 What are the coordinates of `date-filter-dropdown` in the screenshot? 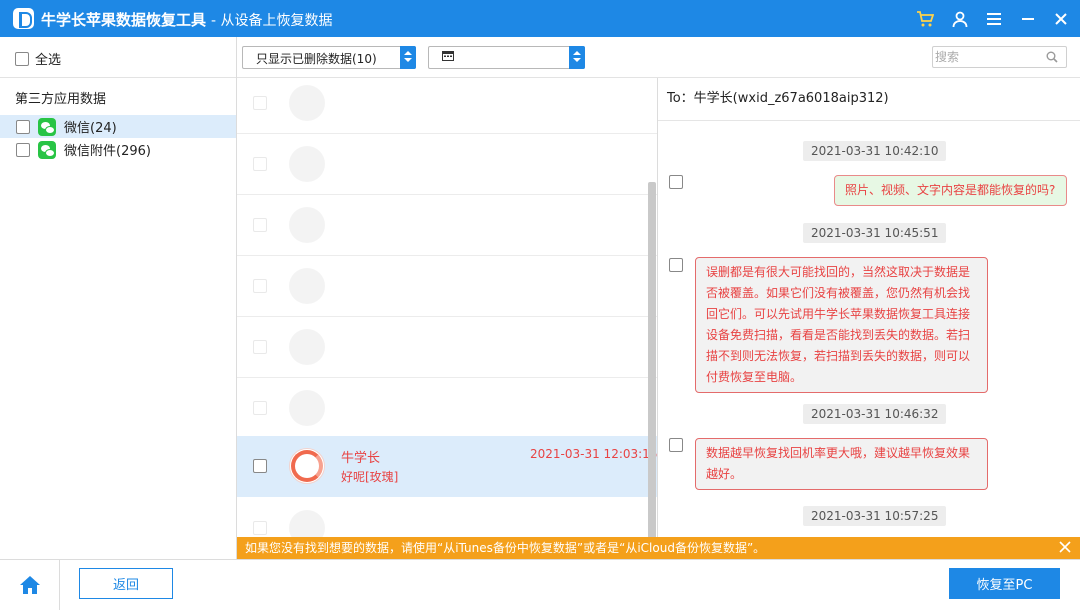 It's located at (506, 57).